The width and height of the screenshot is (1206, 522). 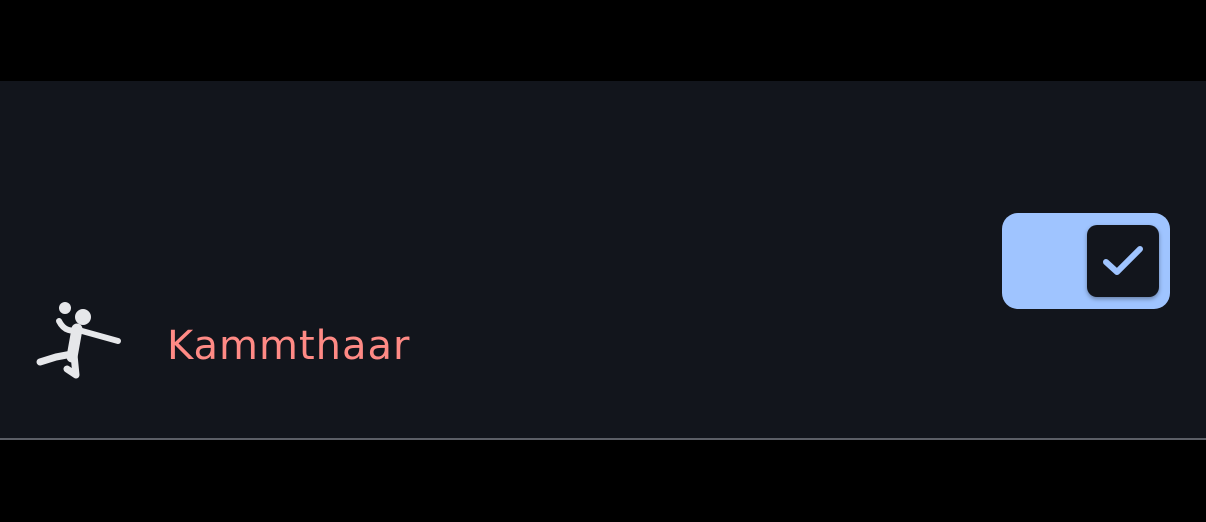 What do you see at coordinates (1086, 261) in the screenshot?
I see `enable-toggle` at bounding box center [1086, 261].